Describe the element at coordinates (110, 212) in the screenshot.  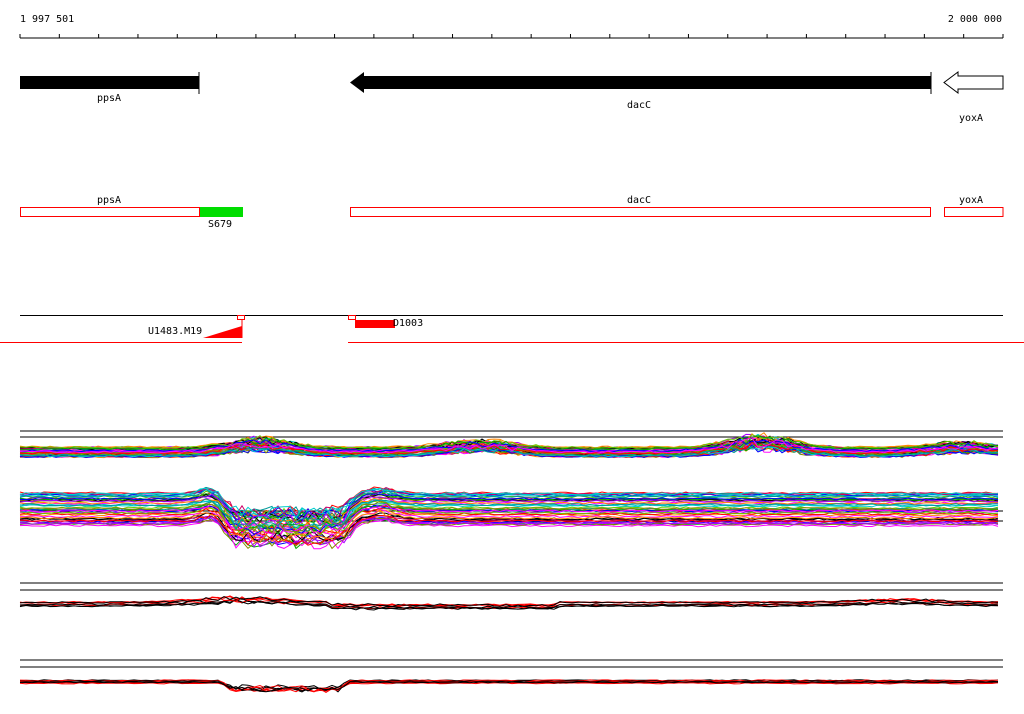
I see `feature-ppsA-box` at that location.